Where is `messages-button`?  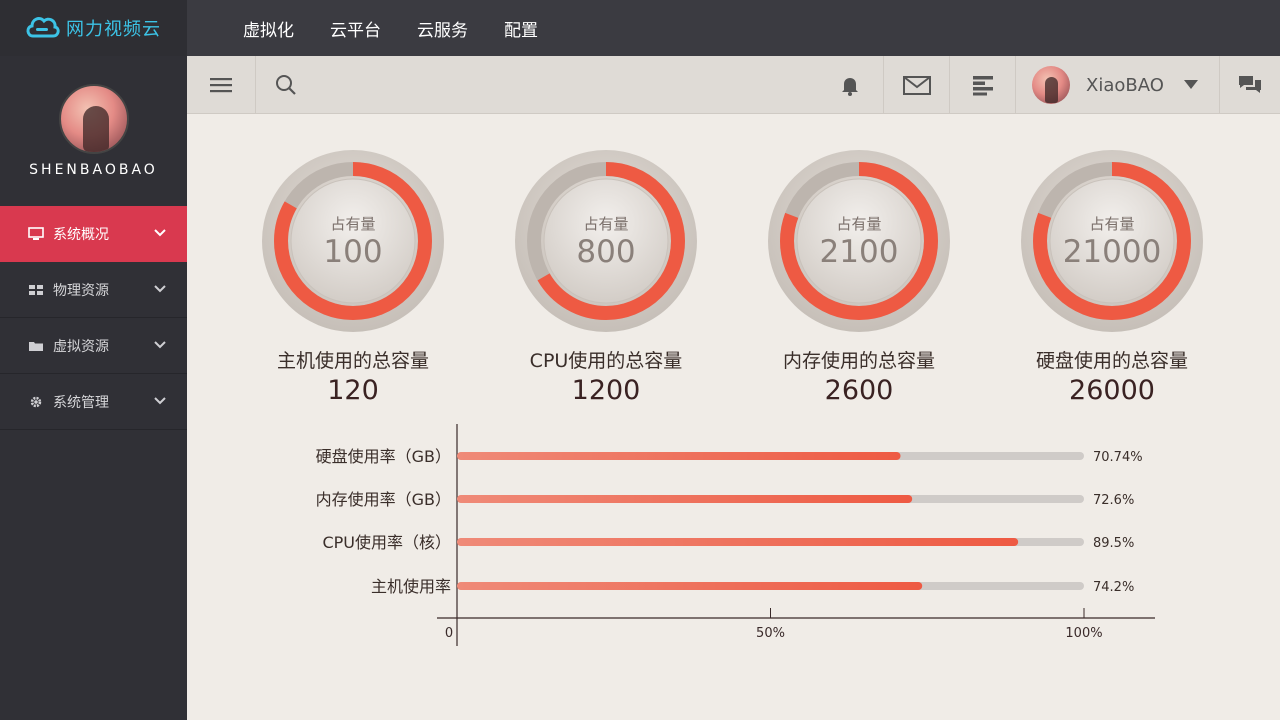 messages-button is located at coordinates (916, 85).